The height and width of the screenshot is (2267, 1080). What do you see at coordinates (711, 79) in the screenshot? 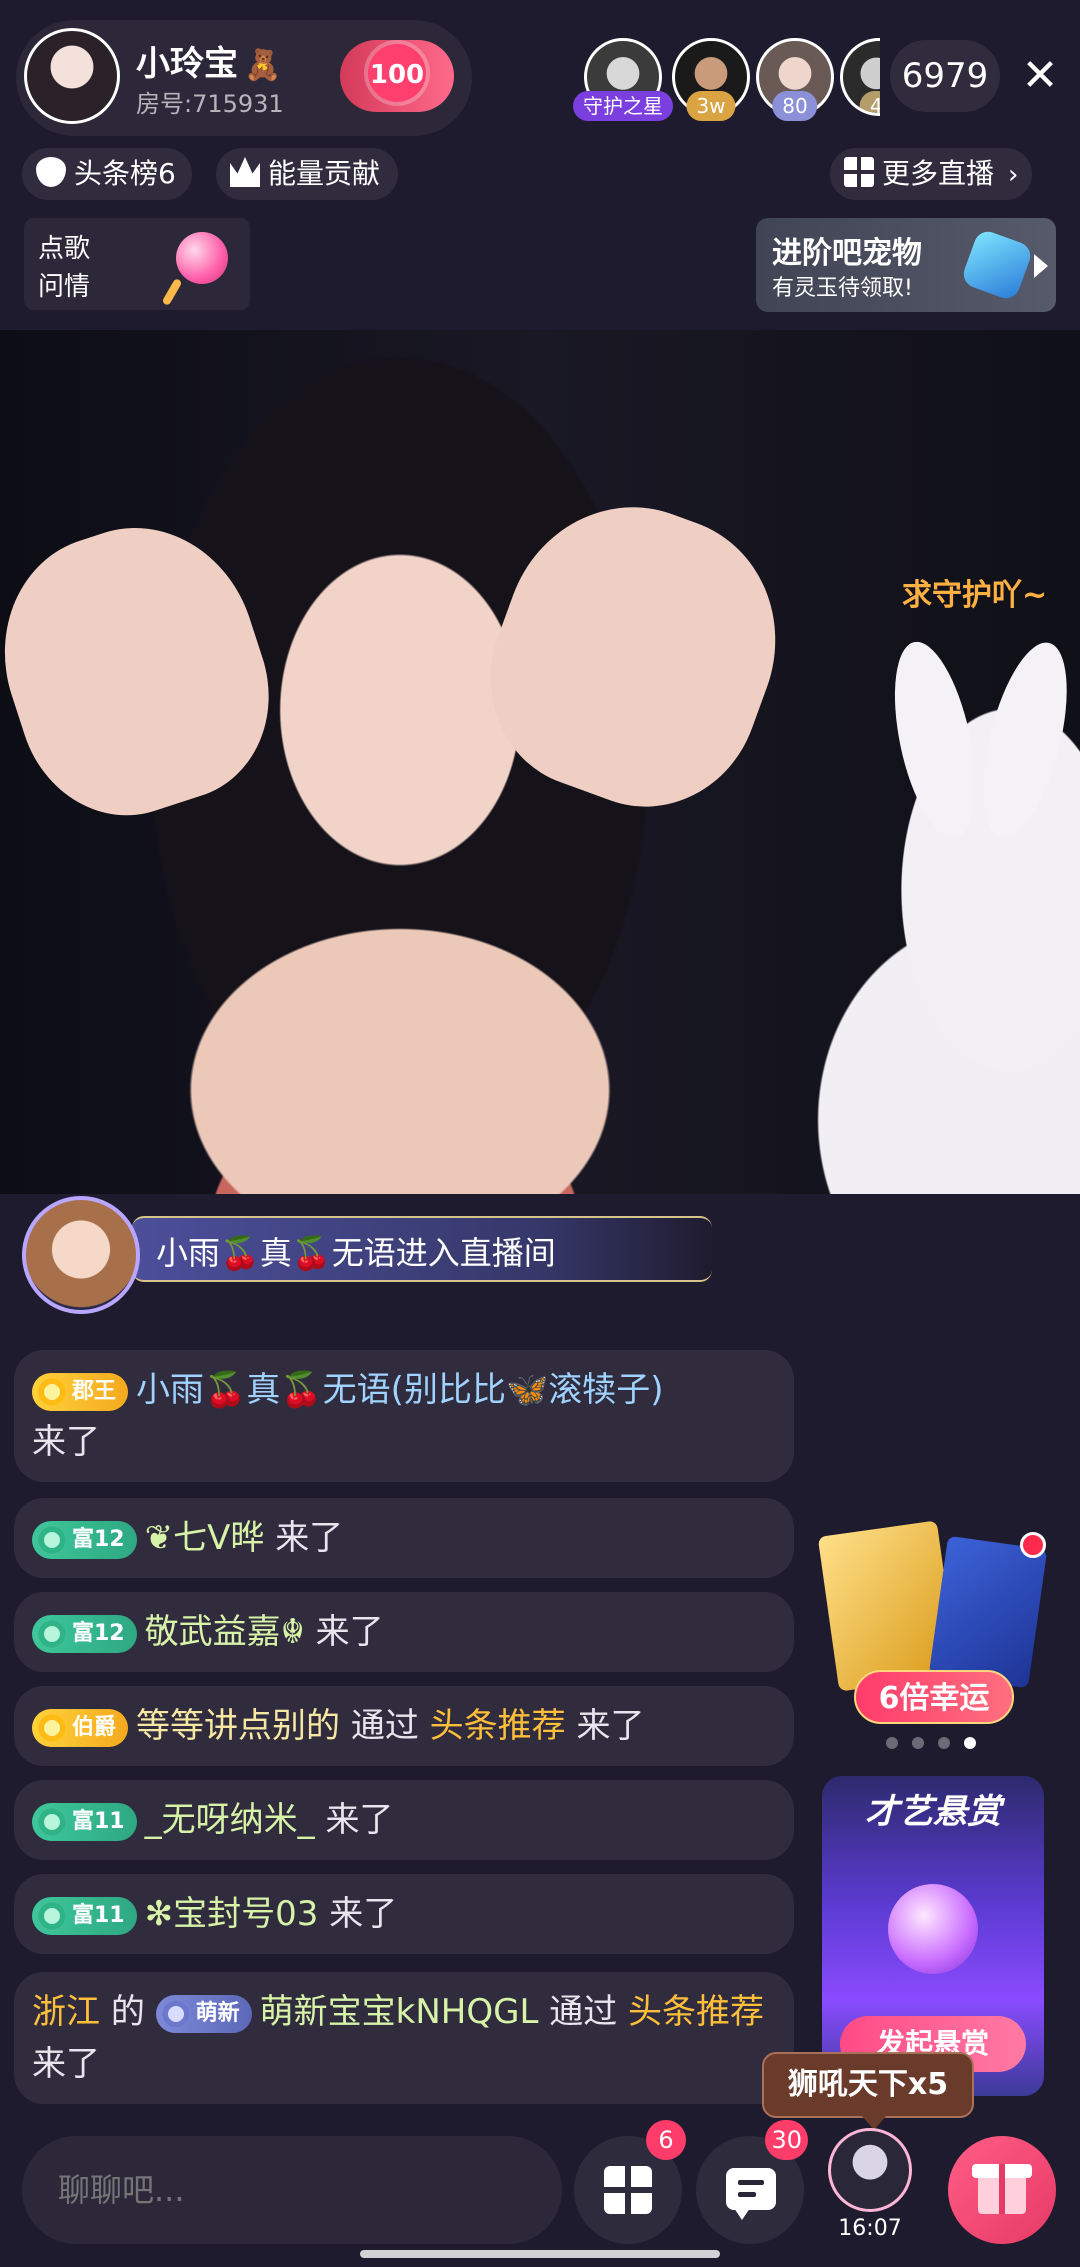
I see `viewer-avatar-2: 3w` at bounding box center [711, 79].